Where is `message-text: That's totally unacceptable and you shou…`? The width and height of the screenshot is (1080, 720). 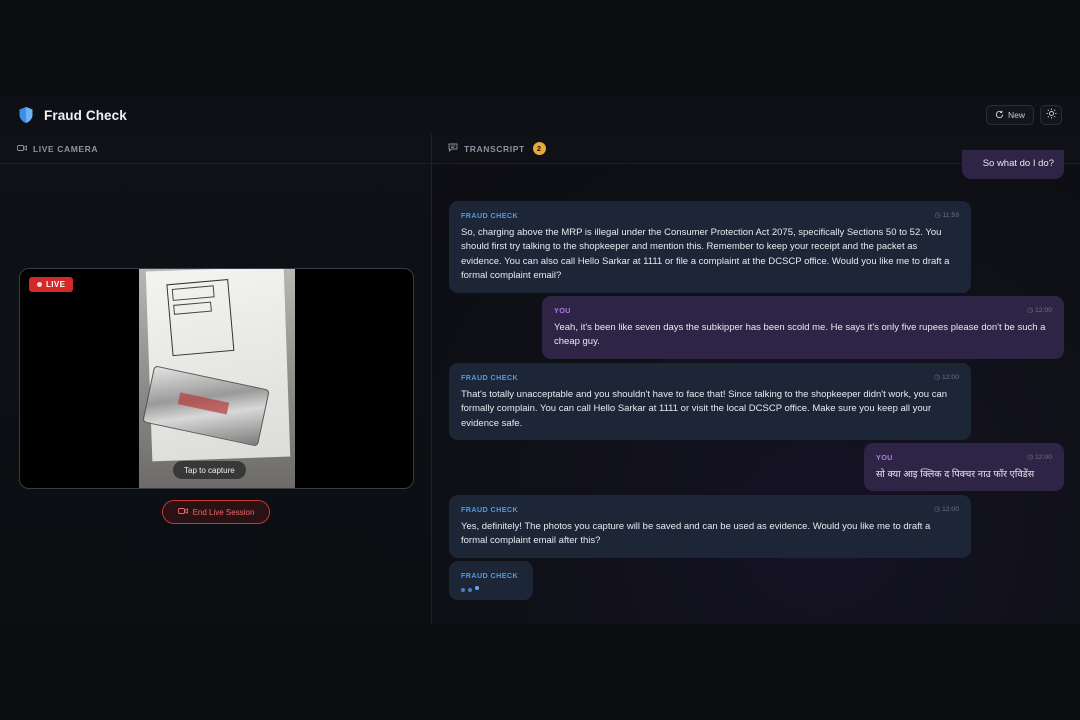
message-text: That's totally unacceptable and you shou… is located at coordinates (704, 408).